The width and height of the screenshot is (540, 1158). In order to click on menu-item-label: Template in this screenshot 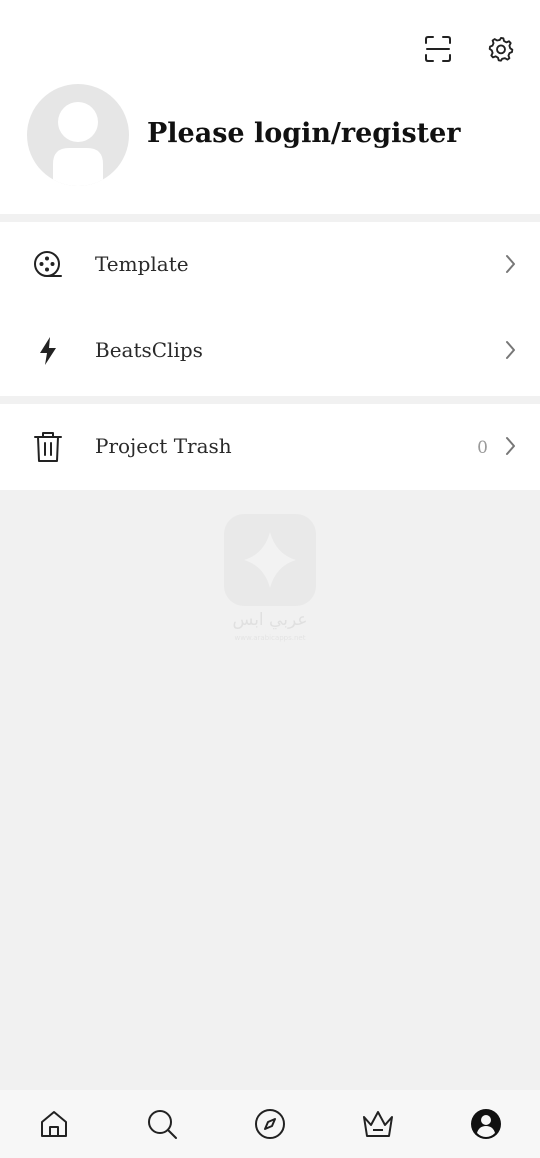, I will do `click(142, 264)`.